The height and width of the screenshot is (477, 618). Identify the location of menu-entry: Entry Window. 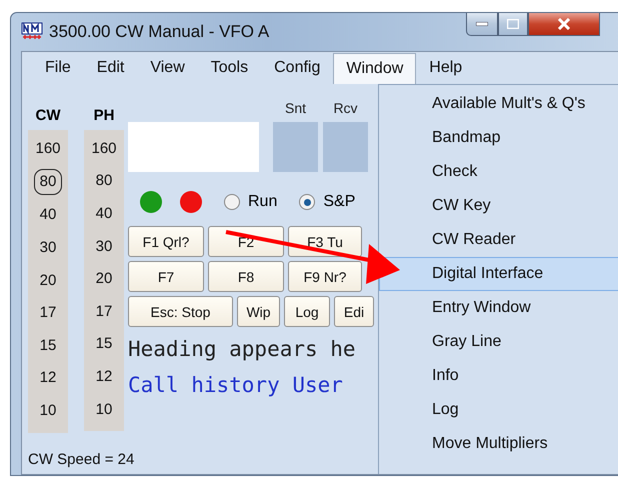
(498, 308).